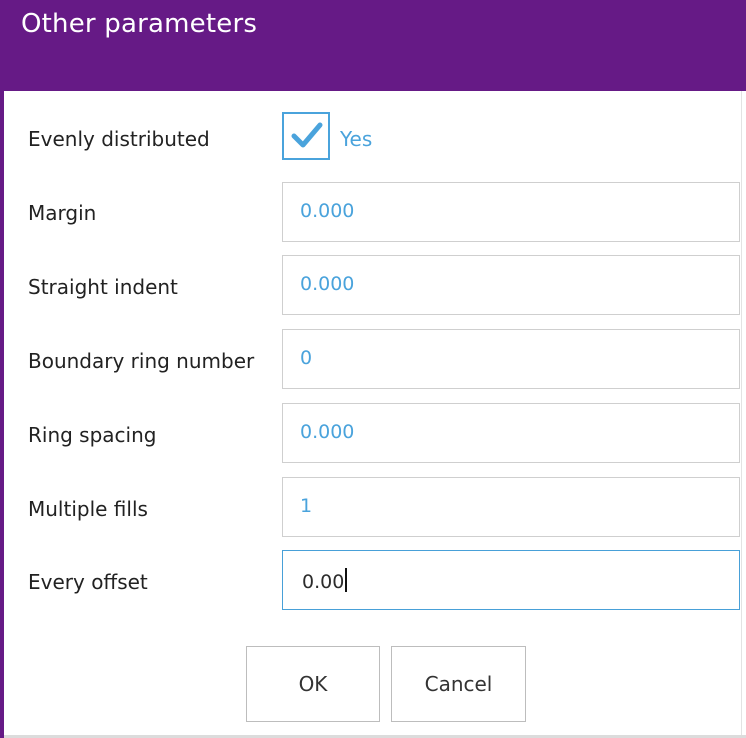  Describe the element at coordinates (306, 358) in the screenshot. I see `boundary-ring-number-value: 0` at that location.